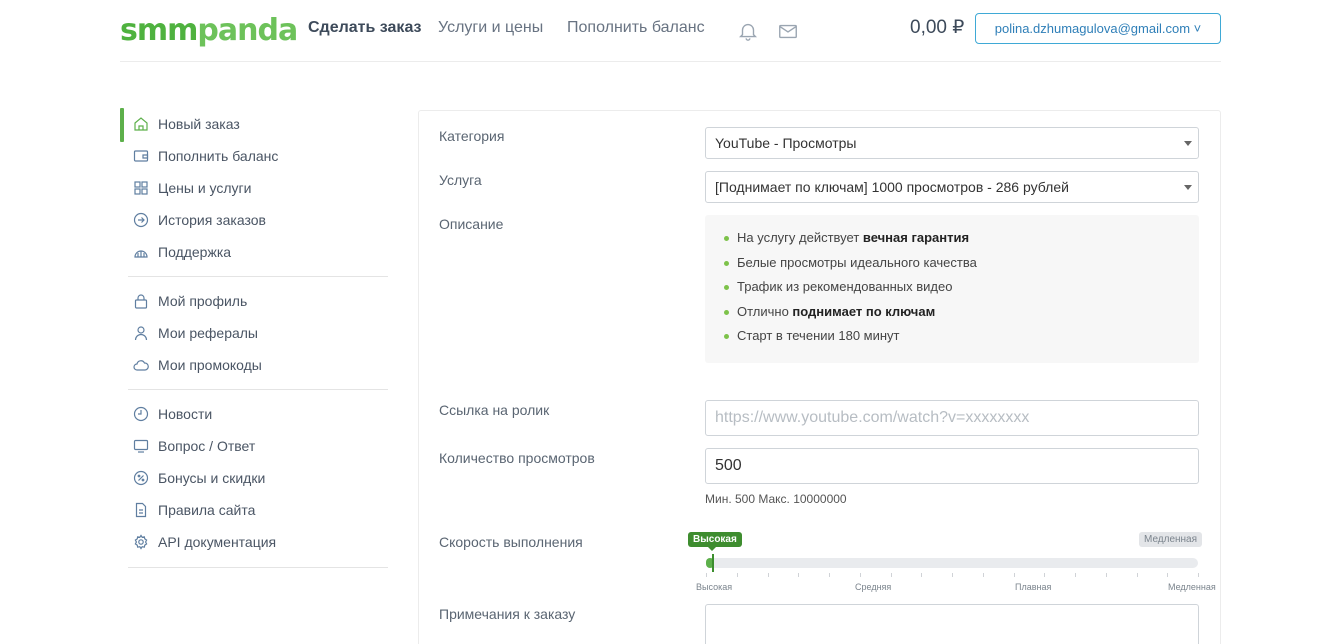 The height and width of the screenshot is (644, 1340). What do you see at coordinates (255, 478) in the screenshot?
I see `sidebar-item-bonuses: Бонусы и скидки` at bounding box center [255, 478].